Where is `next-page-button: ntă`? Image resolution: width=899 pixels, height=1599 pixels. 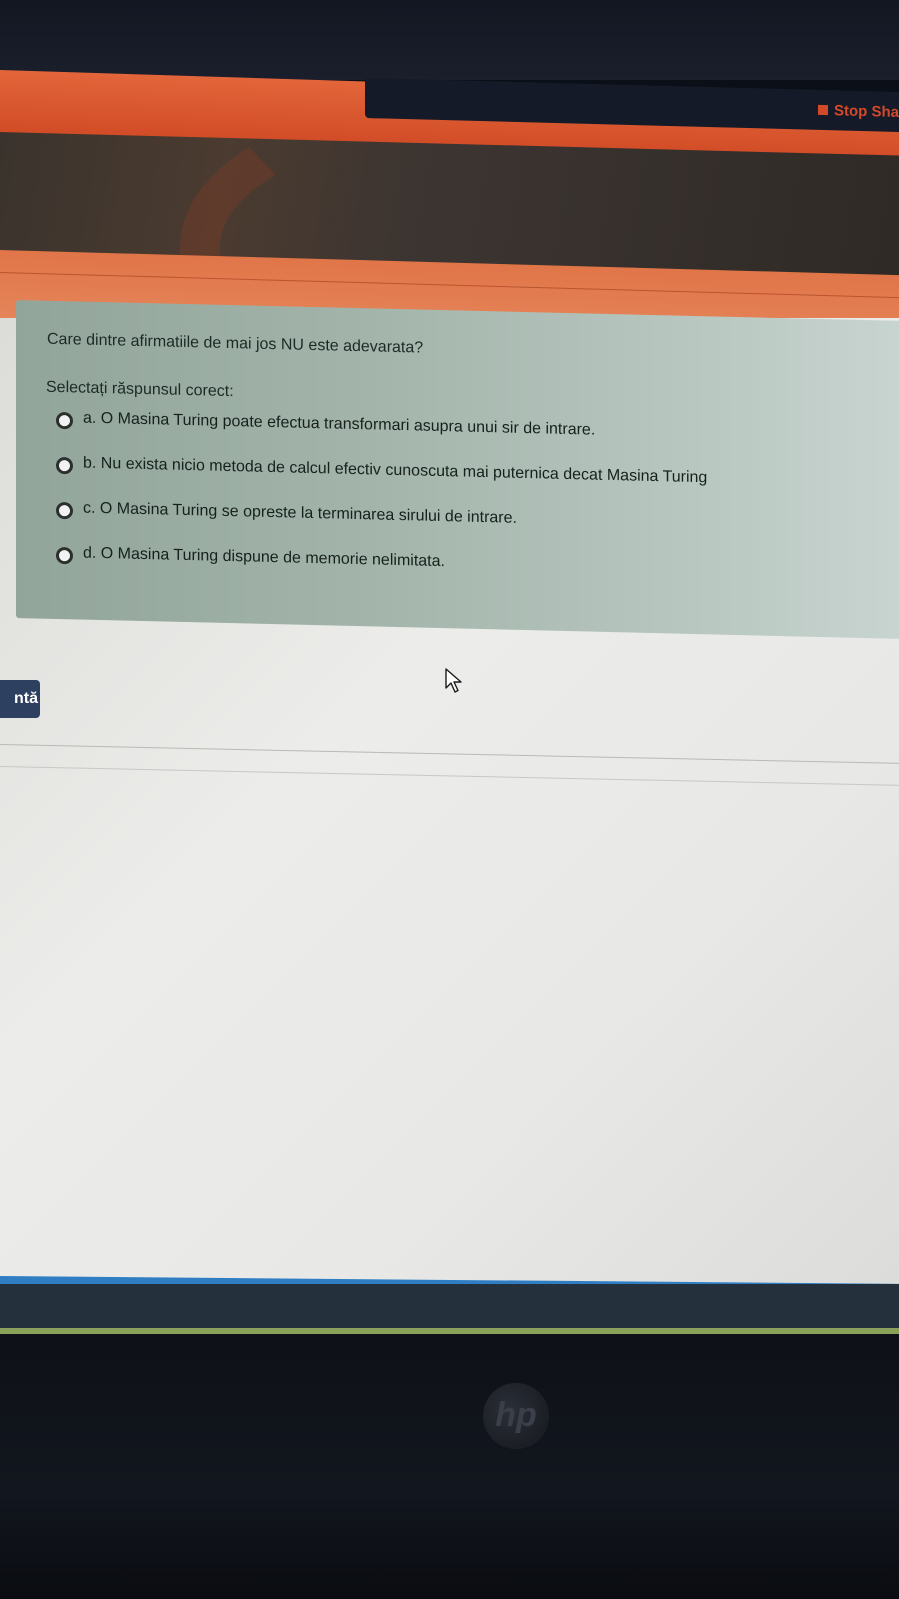 next-page-button: ntă is located at coordinates (20, 699).